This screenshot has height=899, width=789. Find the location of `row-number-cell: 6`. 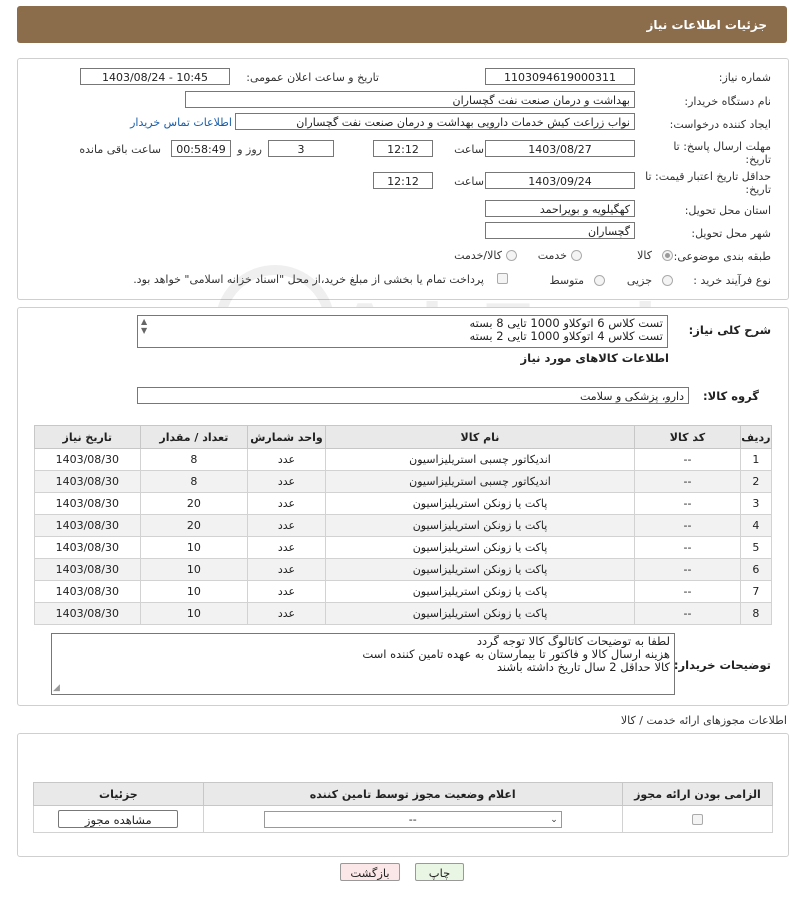

row-number-cell: 6 is located at coordinates (756, 569).